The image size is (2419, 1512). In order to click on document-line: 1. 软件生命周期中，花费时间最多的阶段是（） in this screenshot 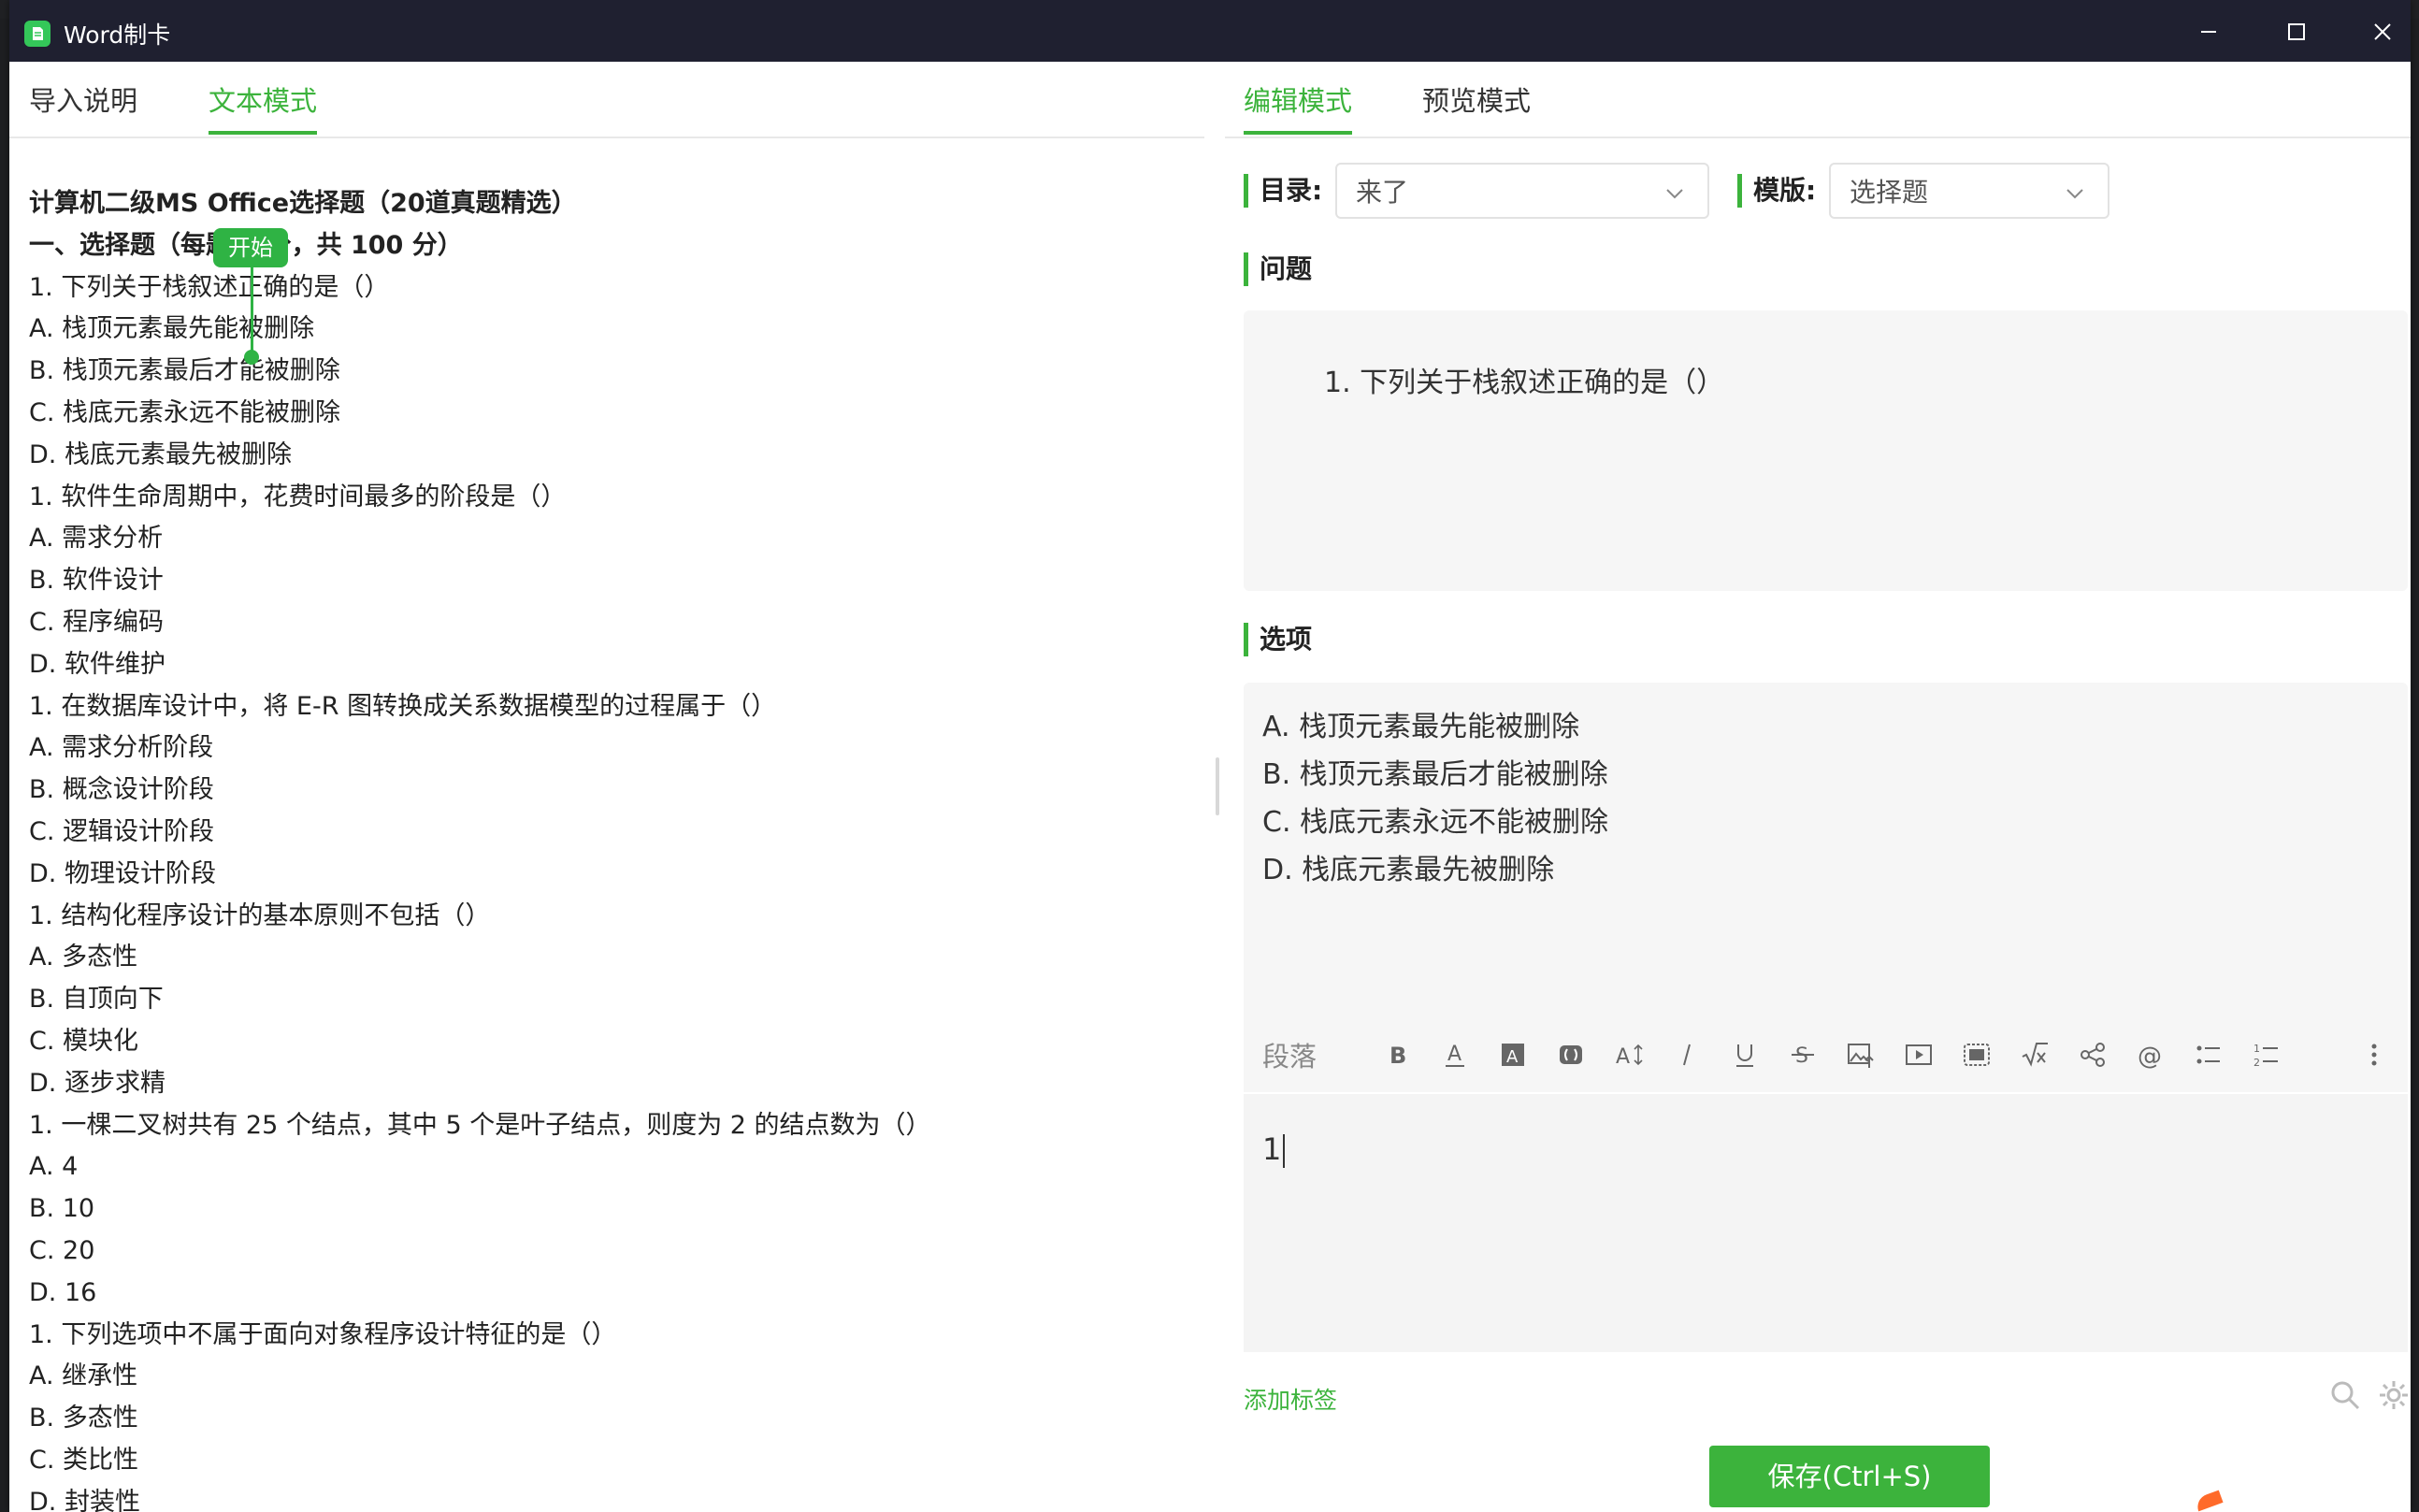, I will do `click(298, 496)`.